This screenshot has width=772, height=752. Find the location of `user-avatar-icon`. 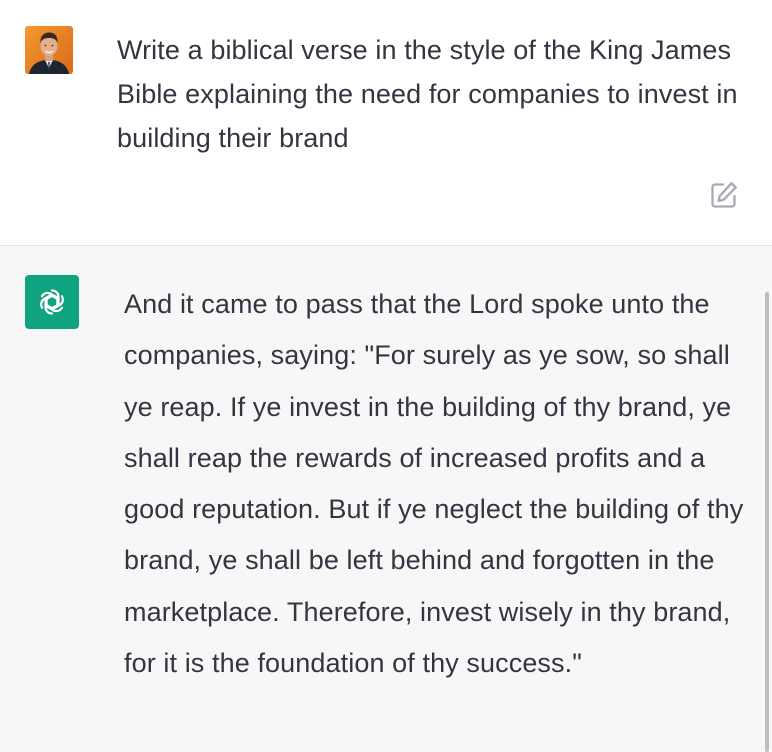

user-avatar-icon is located at coordinates (49, 50).